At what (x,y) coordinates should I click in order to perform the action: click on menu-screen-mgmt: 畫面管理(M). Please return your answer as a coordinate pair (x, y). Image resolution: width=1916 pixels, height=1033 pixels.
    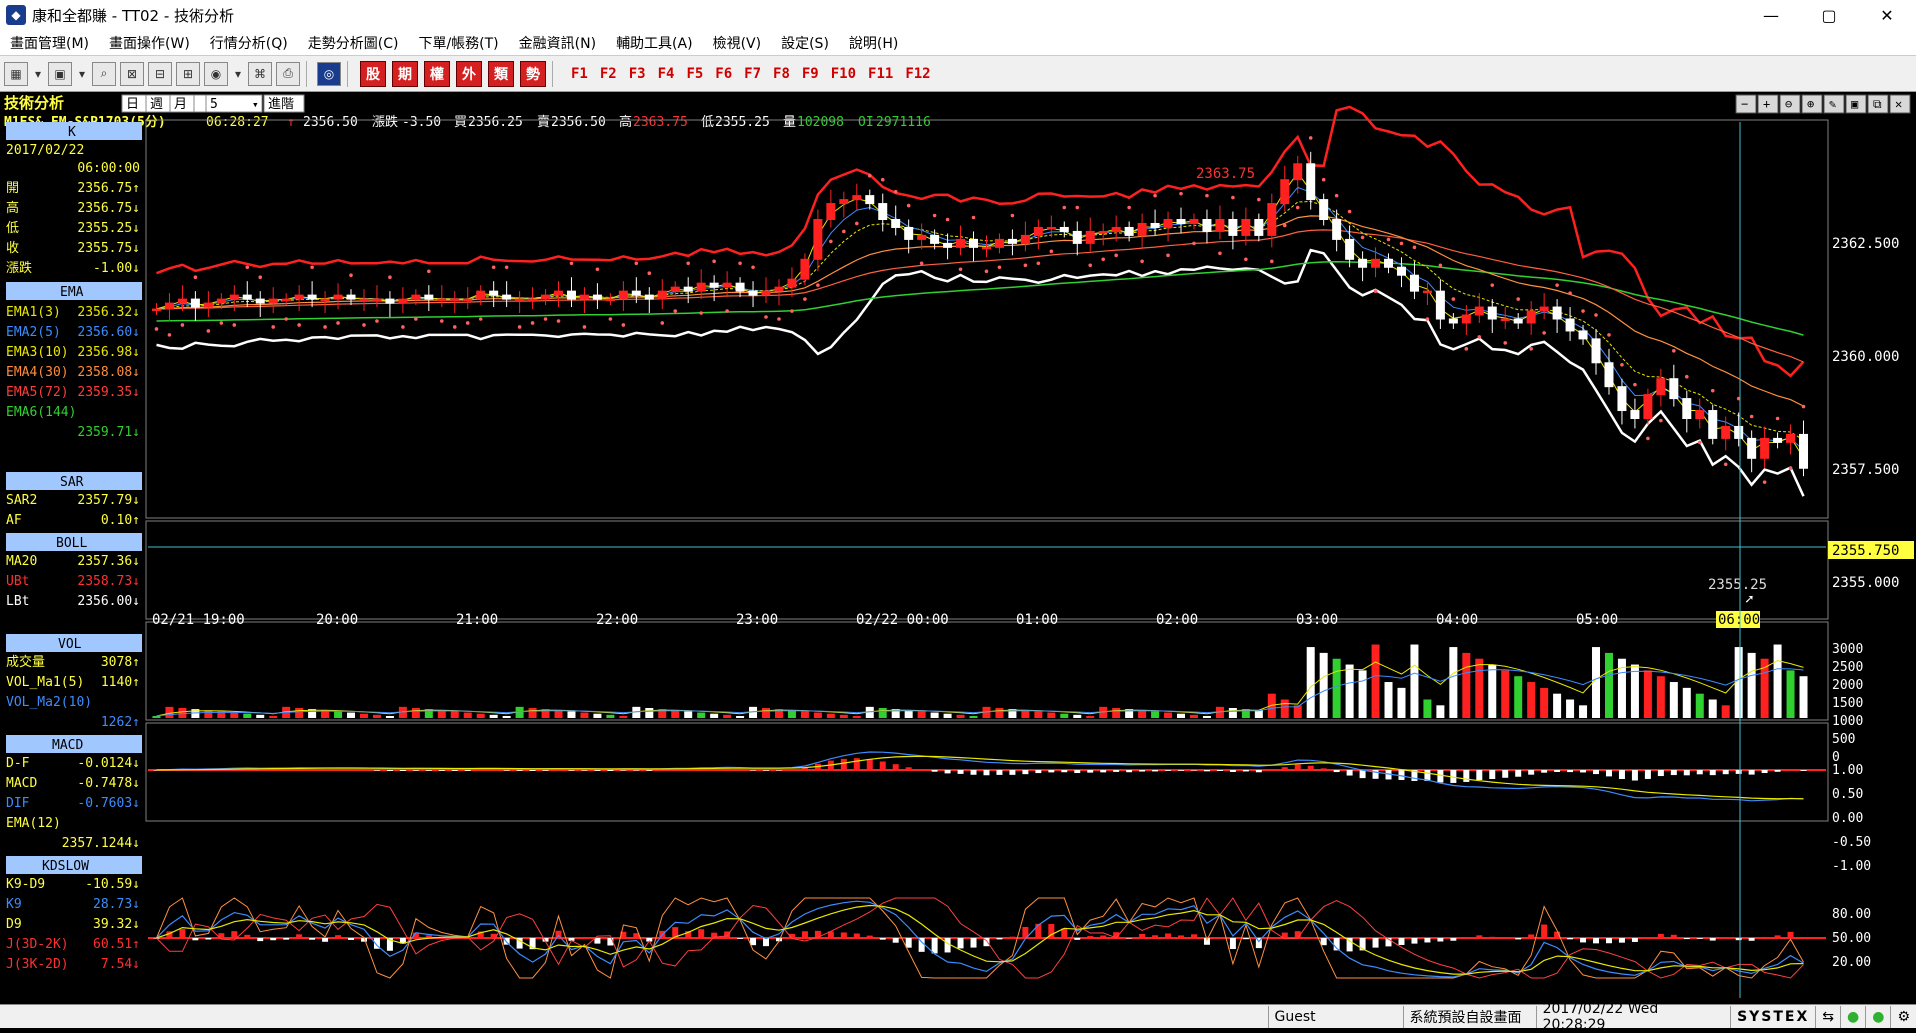
    Looking at the image, I should click on (49, 43).